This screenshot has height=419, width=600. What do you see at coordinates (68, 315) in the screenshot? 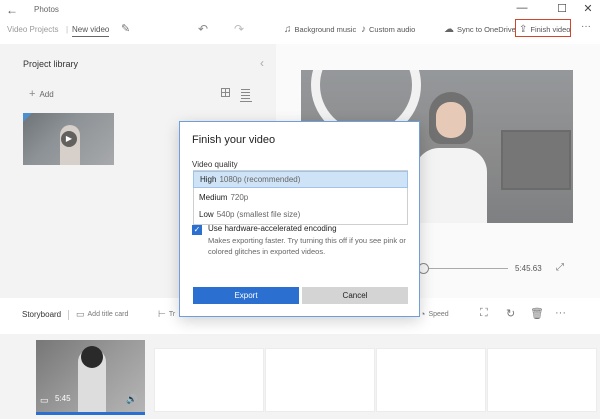
I see `storyboard-divider` at bounding box center [68, 315].